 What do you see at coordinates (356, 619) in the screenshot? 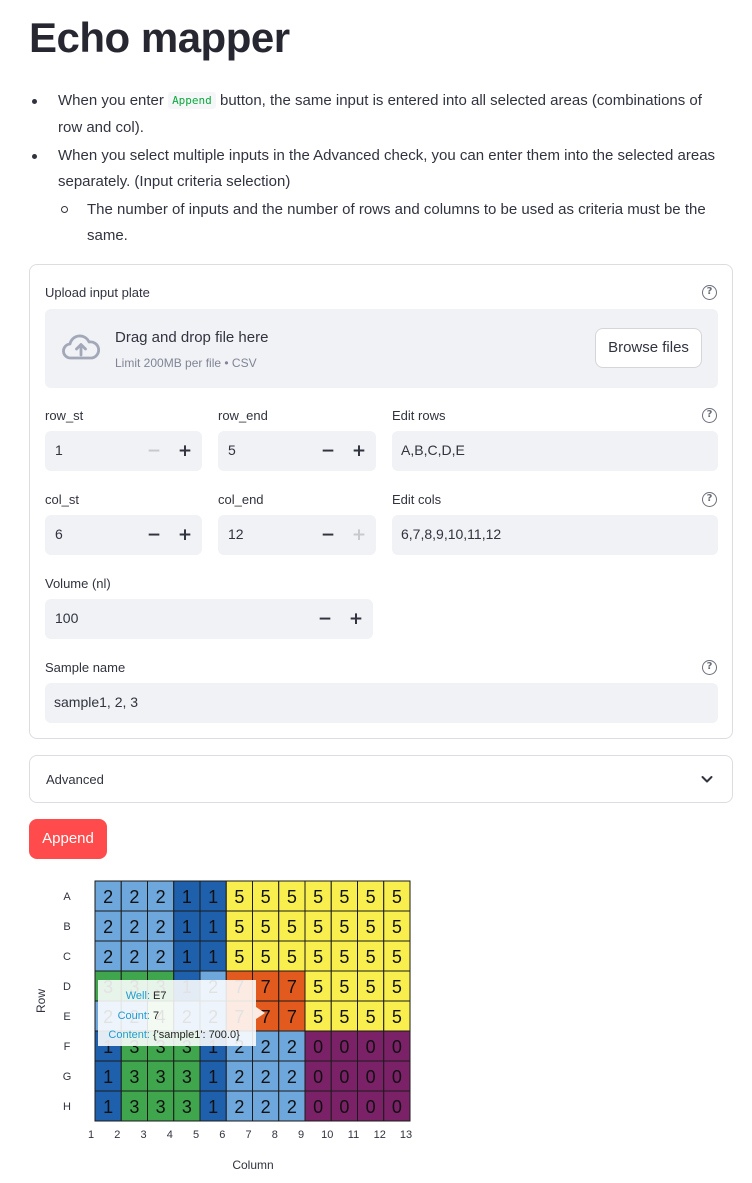
I see `volume-increment-button: +` at bounding box center [356, 619].